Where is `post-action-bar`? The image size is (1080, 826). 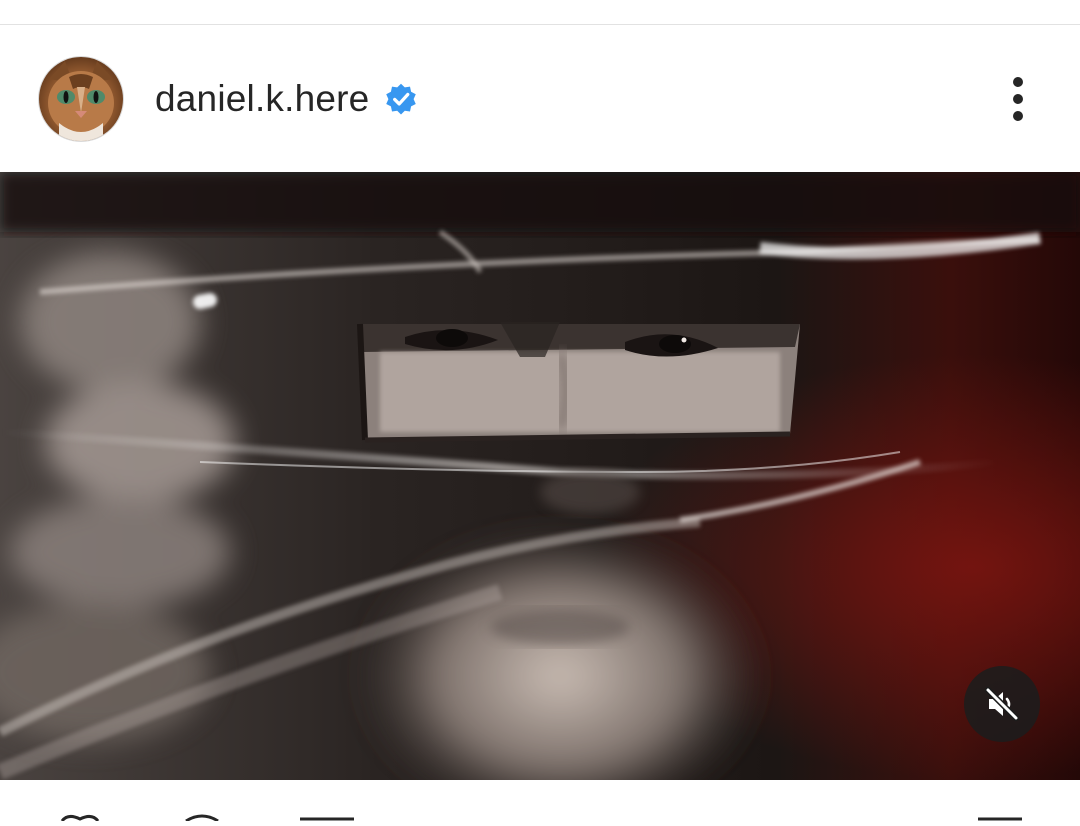
post-action-bar is located at coordinates (540, 801).